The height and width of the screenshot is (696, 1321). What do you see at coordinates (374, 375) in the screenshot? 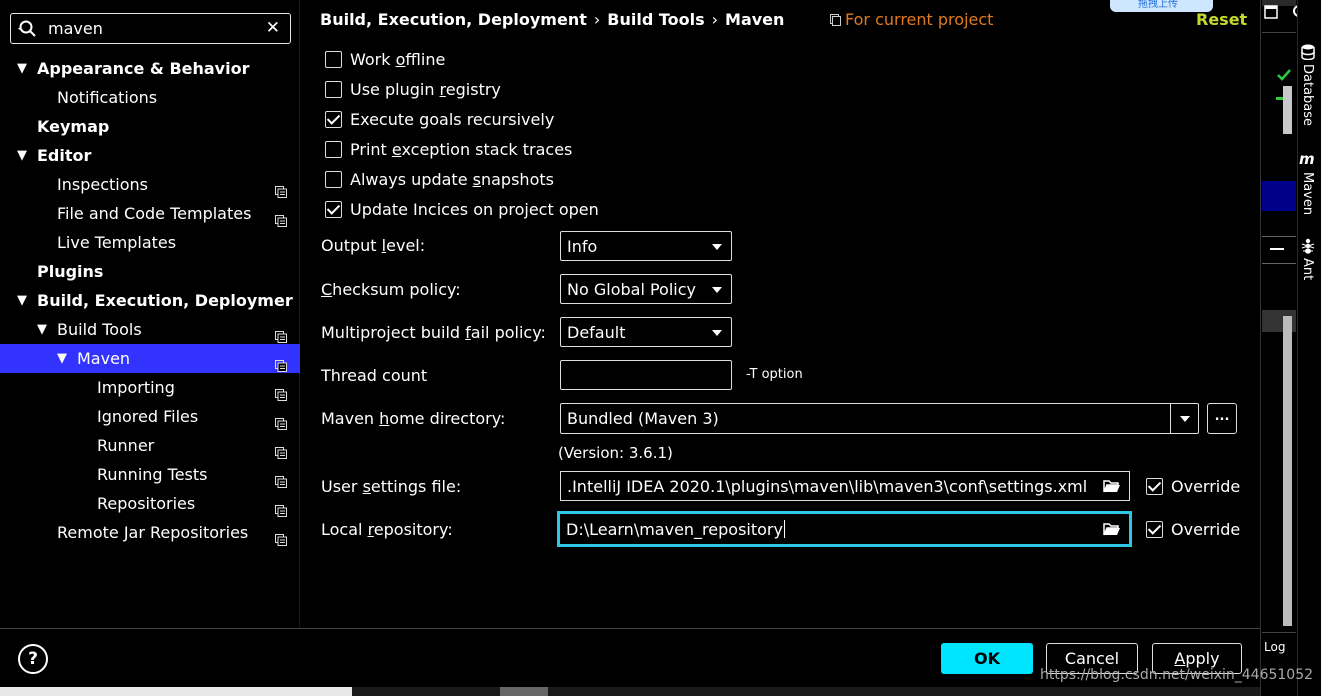
I see `thread-count-label: Thread count` at bounding box center [374, 375].